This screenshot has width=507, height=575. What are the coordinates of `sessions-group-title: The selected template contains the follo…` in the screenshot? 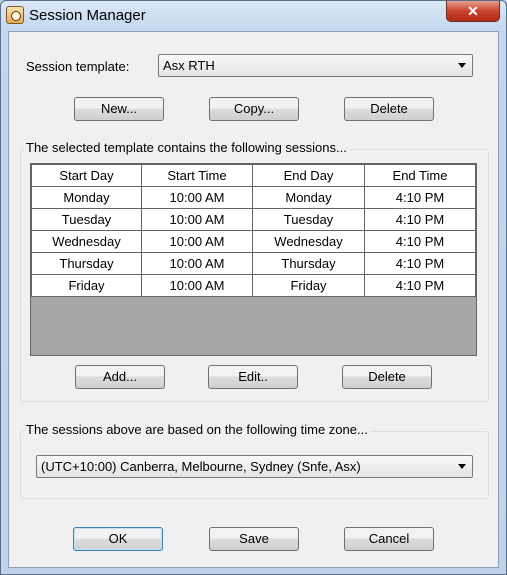 It's located at (186, 147).